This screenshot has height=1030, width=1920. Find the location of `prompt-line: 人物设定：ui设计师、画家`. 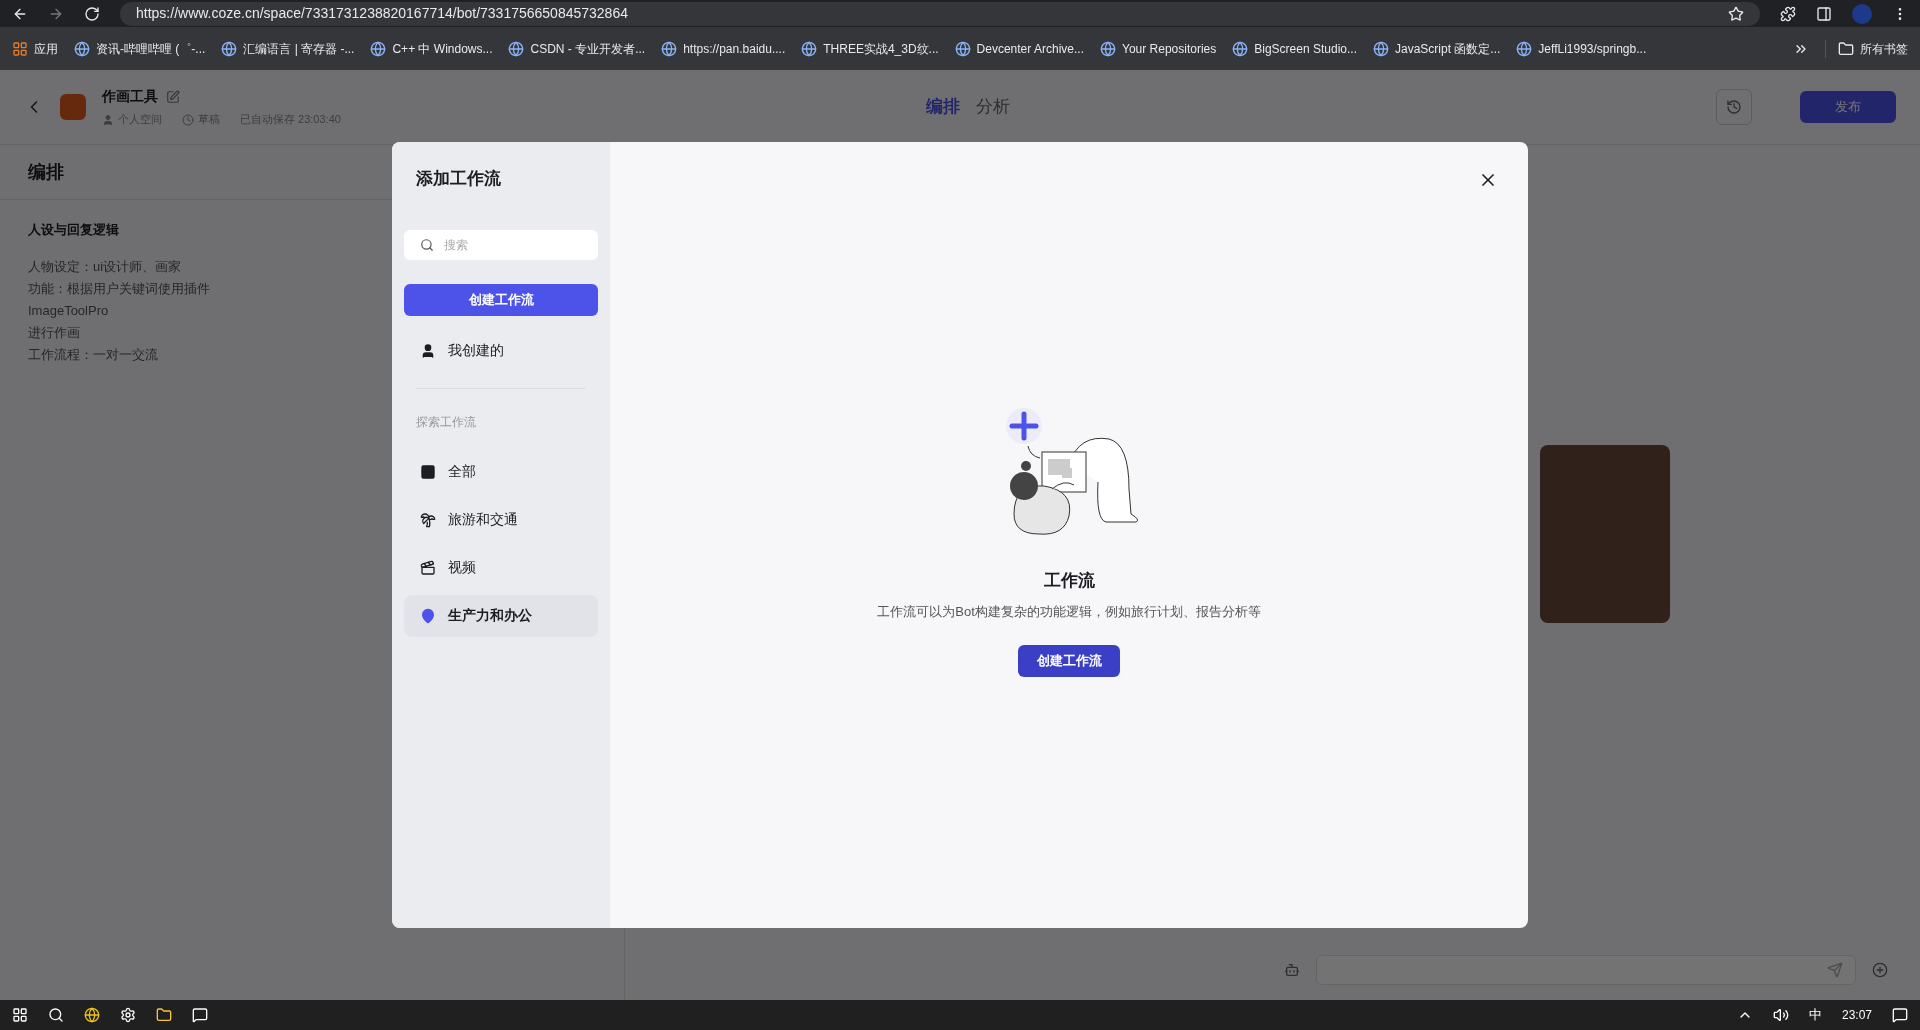

prompt-line: 人物设定：ui设计师、画家 is located at coordinates (105, 266).